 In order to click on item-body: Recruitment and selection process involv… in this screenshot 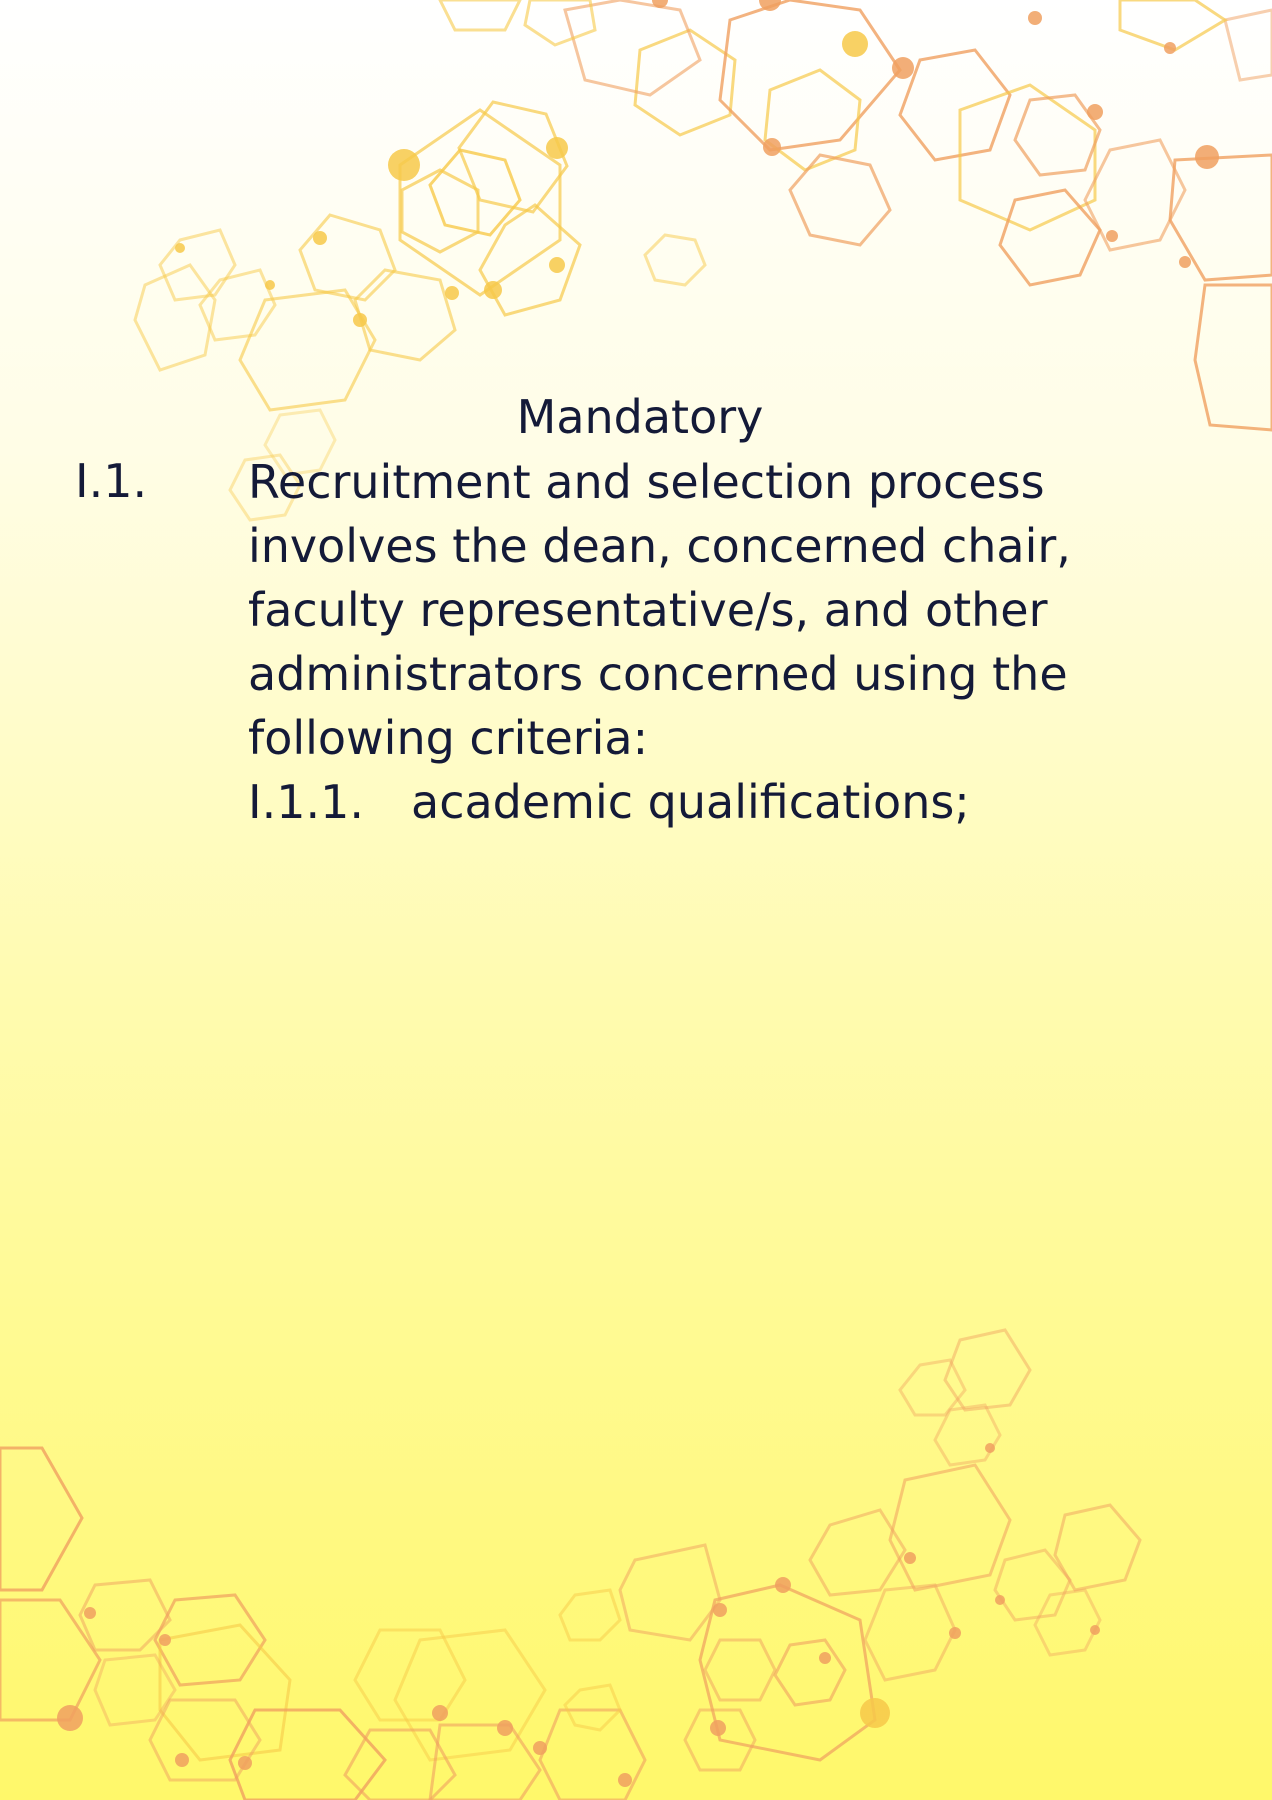, I will do `click(698, 610)`.